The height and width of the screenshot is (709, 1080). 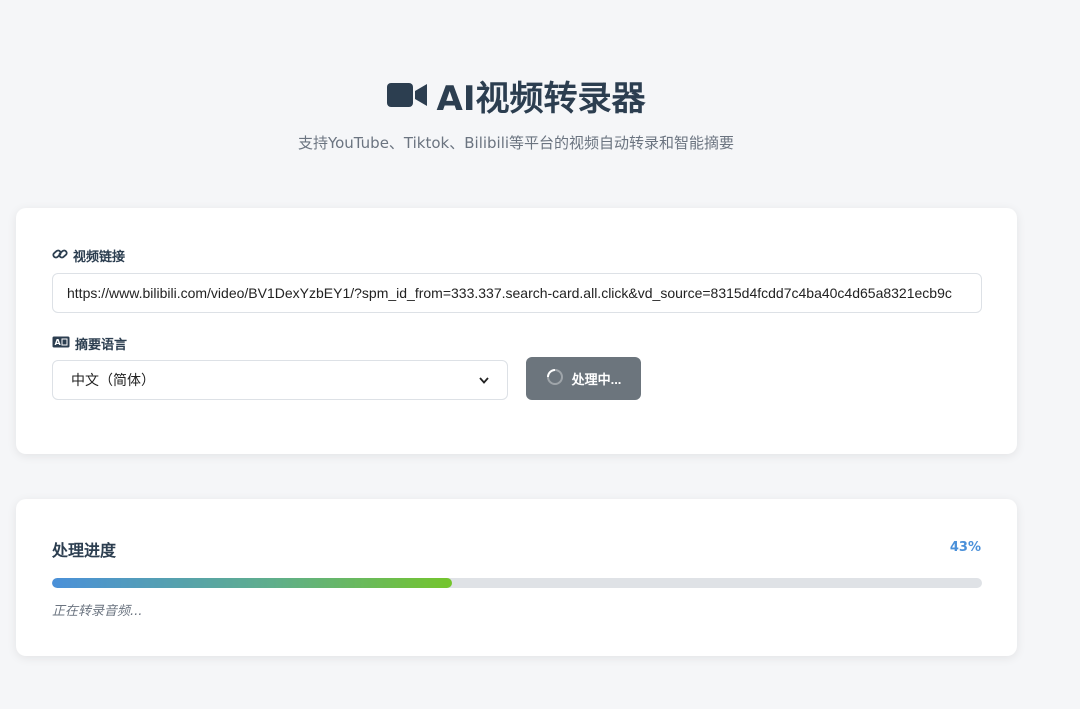 What do you see at coordinates (113, 381) in the screenshot?
I see `summary-language-selected: 中文（简体）` at bounding box center [113, 381].